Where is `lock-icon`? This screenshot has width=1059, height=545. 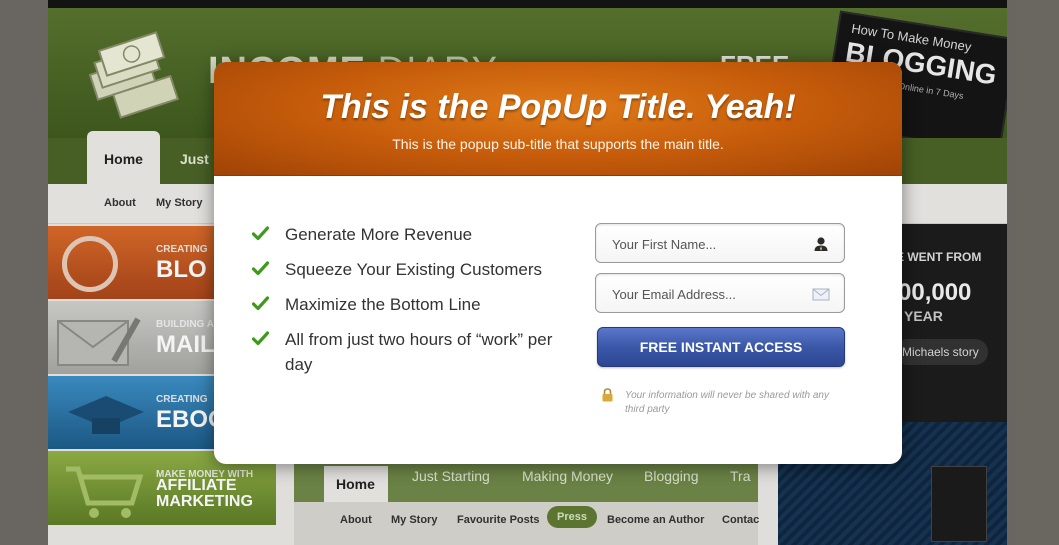 lock-icon is located at coordinates (607, 395).